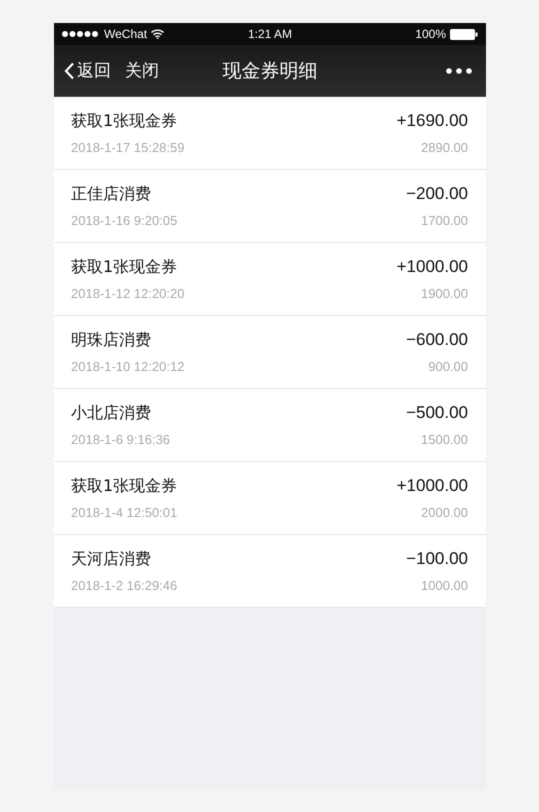  What do you see at coordinates (437, 194) in the screenshot?
I see `record-amount: −200.00` at bounding box center [437, 194].